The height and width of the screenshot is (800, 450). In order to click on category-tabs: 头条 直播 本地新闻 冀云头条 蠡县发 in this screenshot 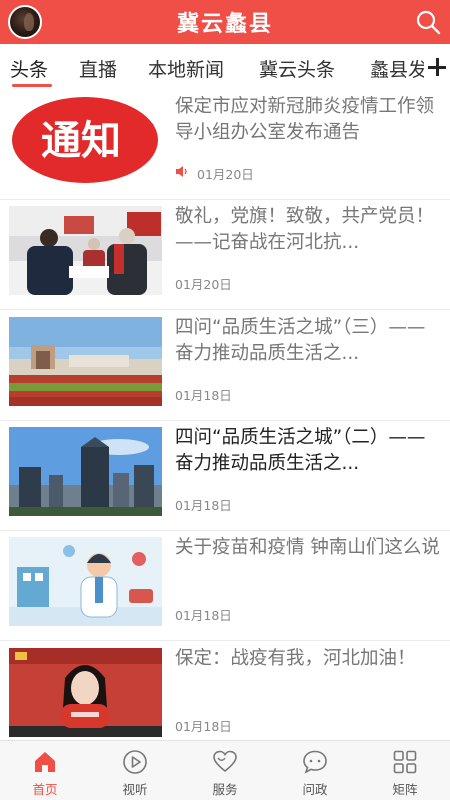, I will do `click(225, 67)`.